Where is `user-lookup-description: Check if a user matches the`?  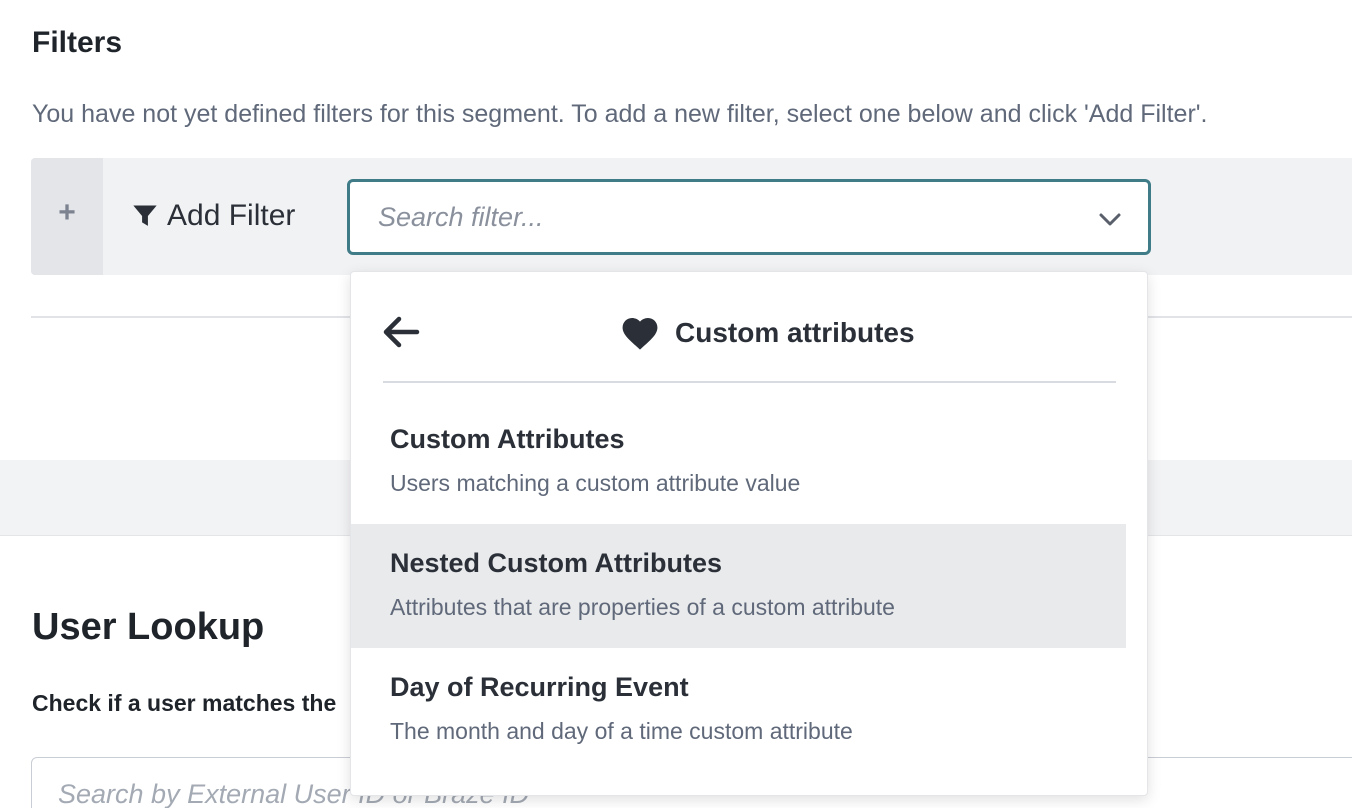
user-lookup-description: Check if a user matches the is located at coordinates (184, 703).